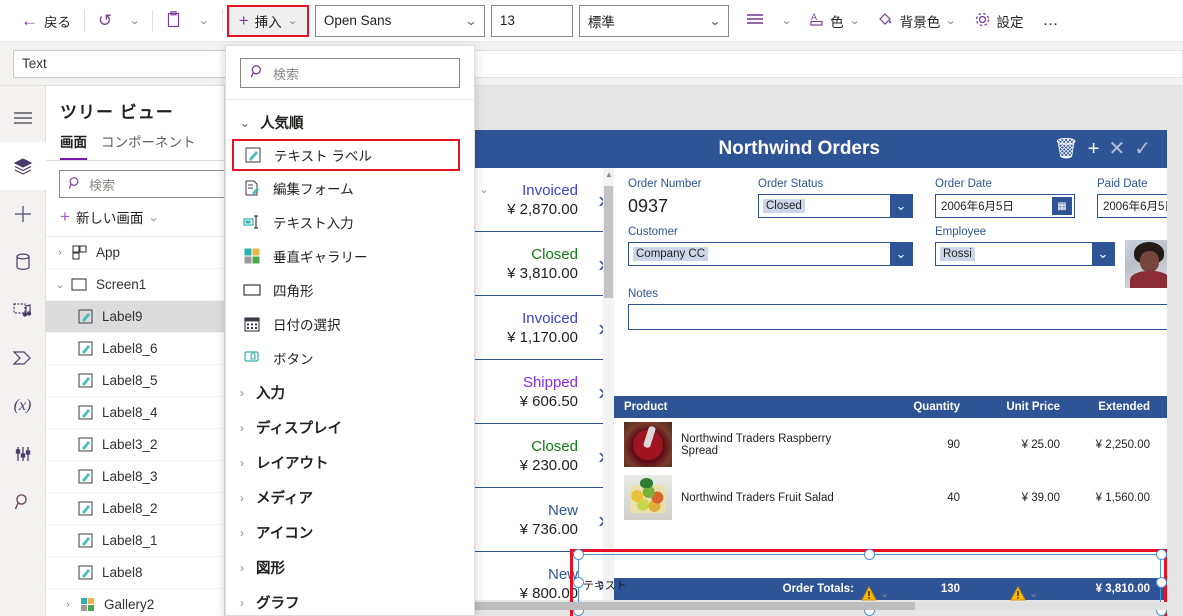 The width and height of the screenshot is (1183, 616). Describe the element at coordinates (1132, 206) in the screenshot. I see `paid-date-input: 2006年6月5日 ▦` at that location.